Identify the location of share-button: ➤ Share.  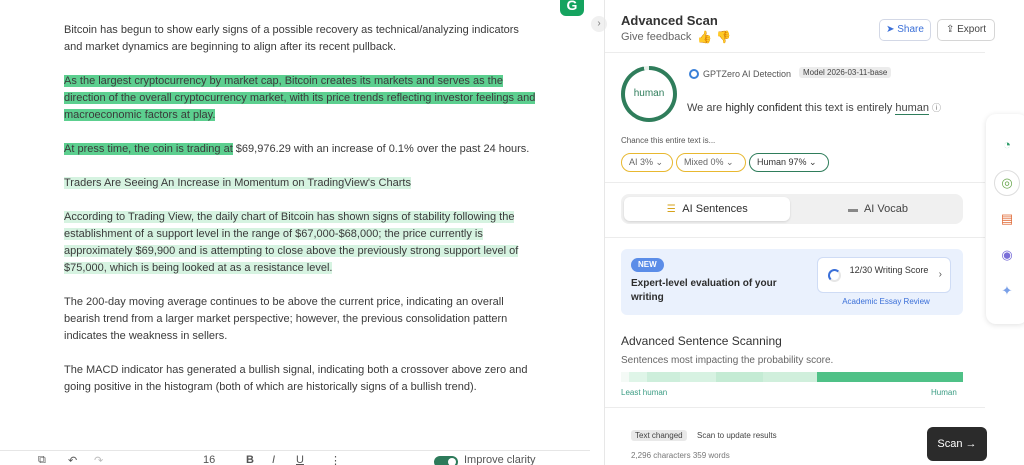
(905, 30).